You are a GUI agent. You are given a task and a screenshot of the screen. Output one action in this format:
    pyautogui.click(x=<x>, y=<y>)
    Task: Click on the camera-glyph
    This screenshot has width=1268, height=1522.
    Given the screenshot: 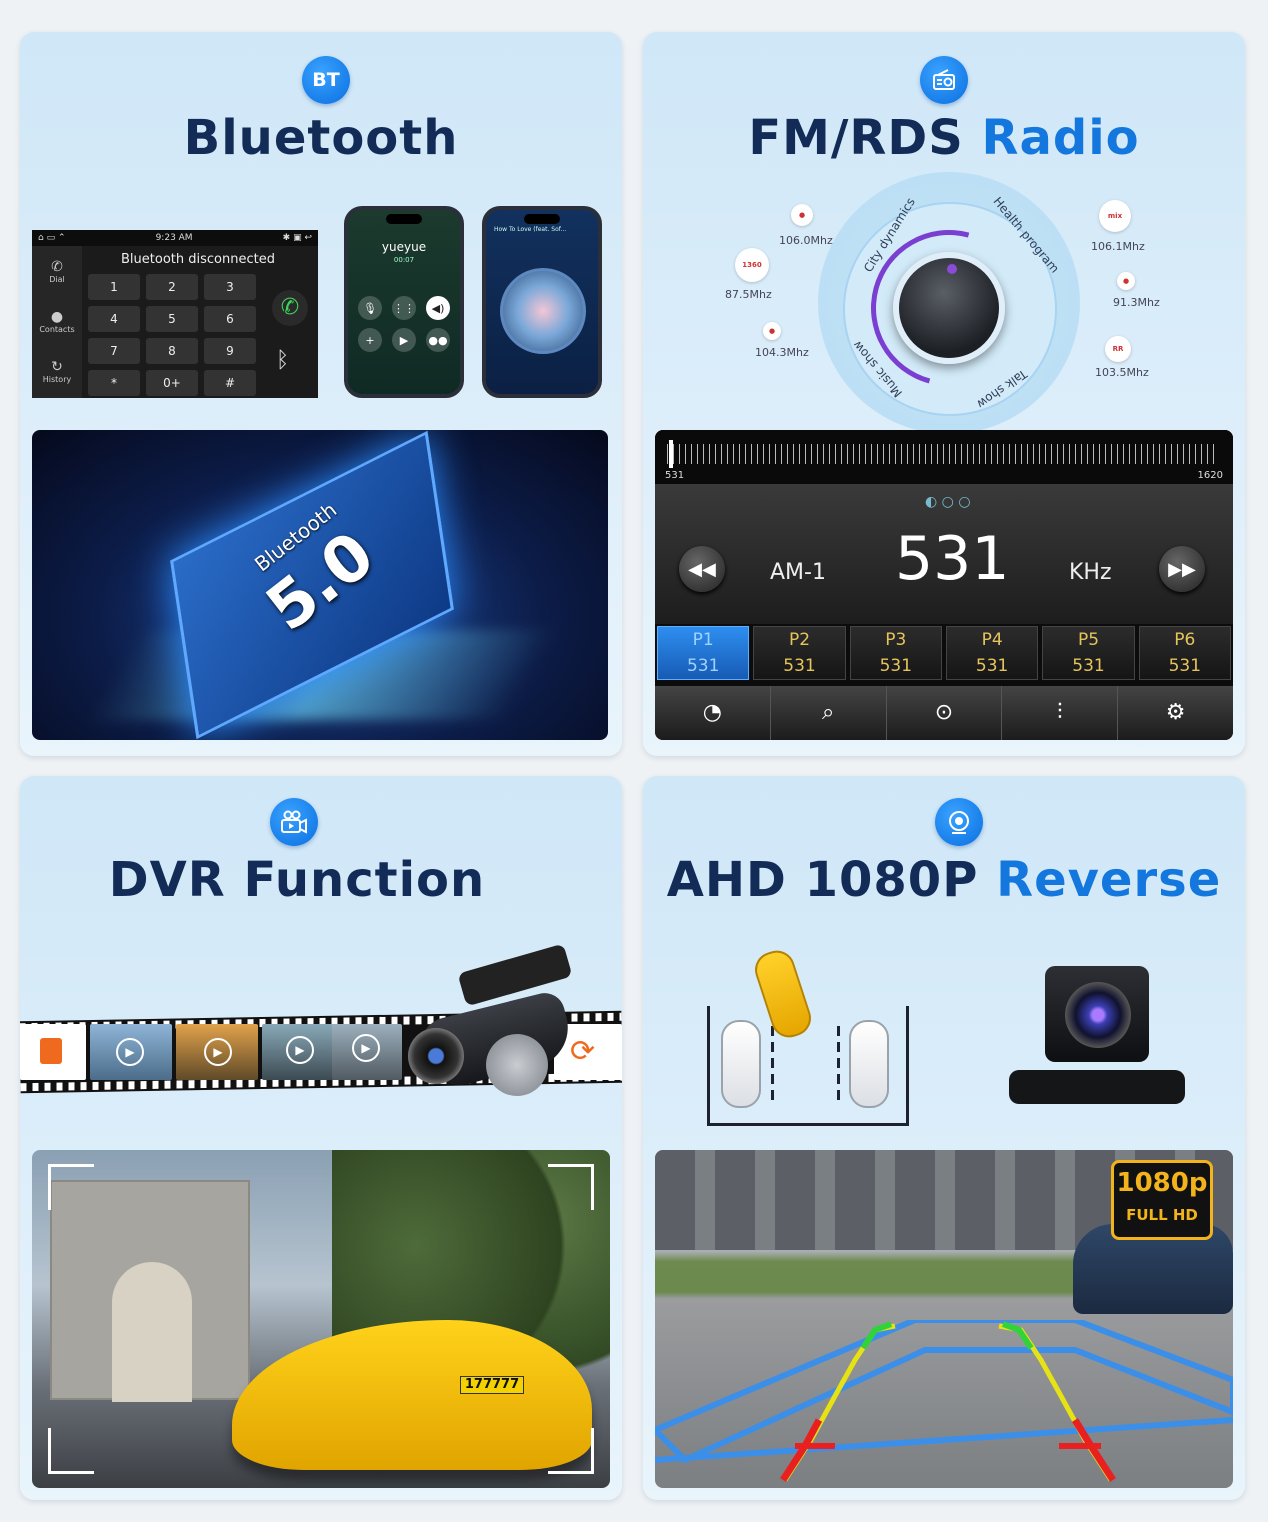 What is the action you would take?
    pyautogui.click(x=959, y=822)
    